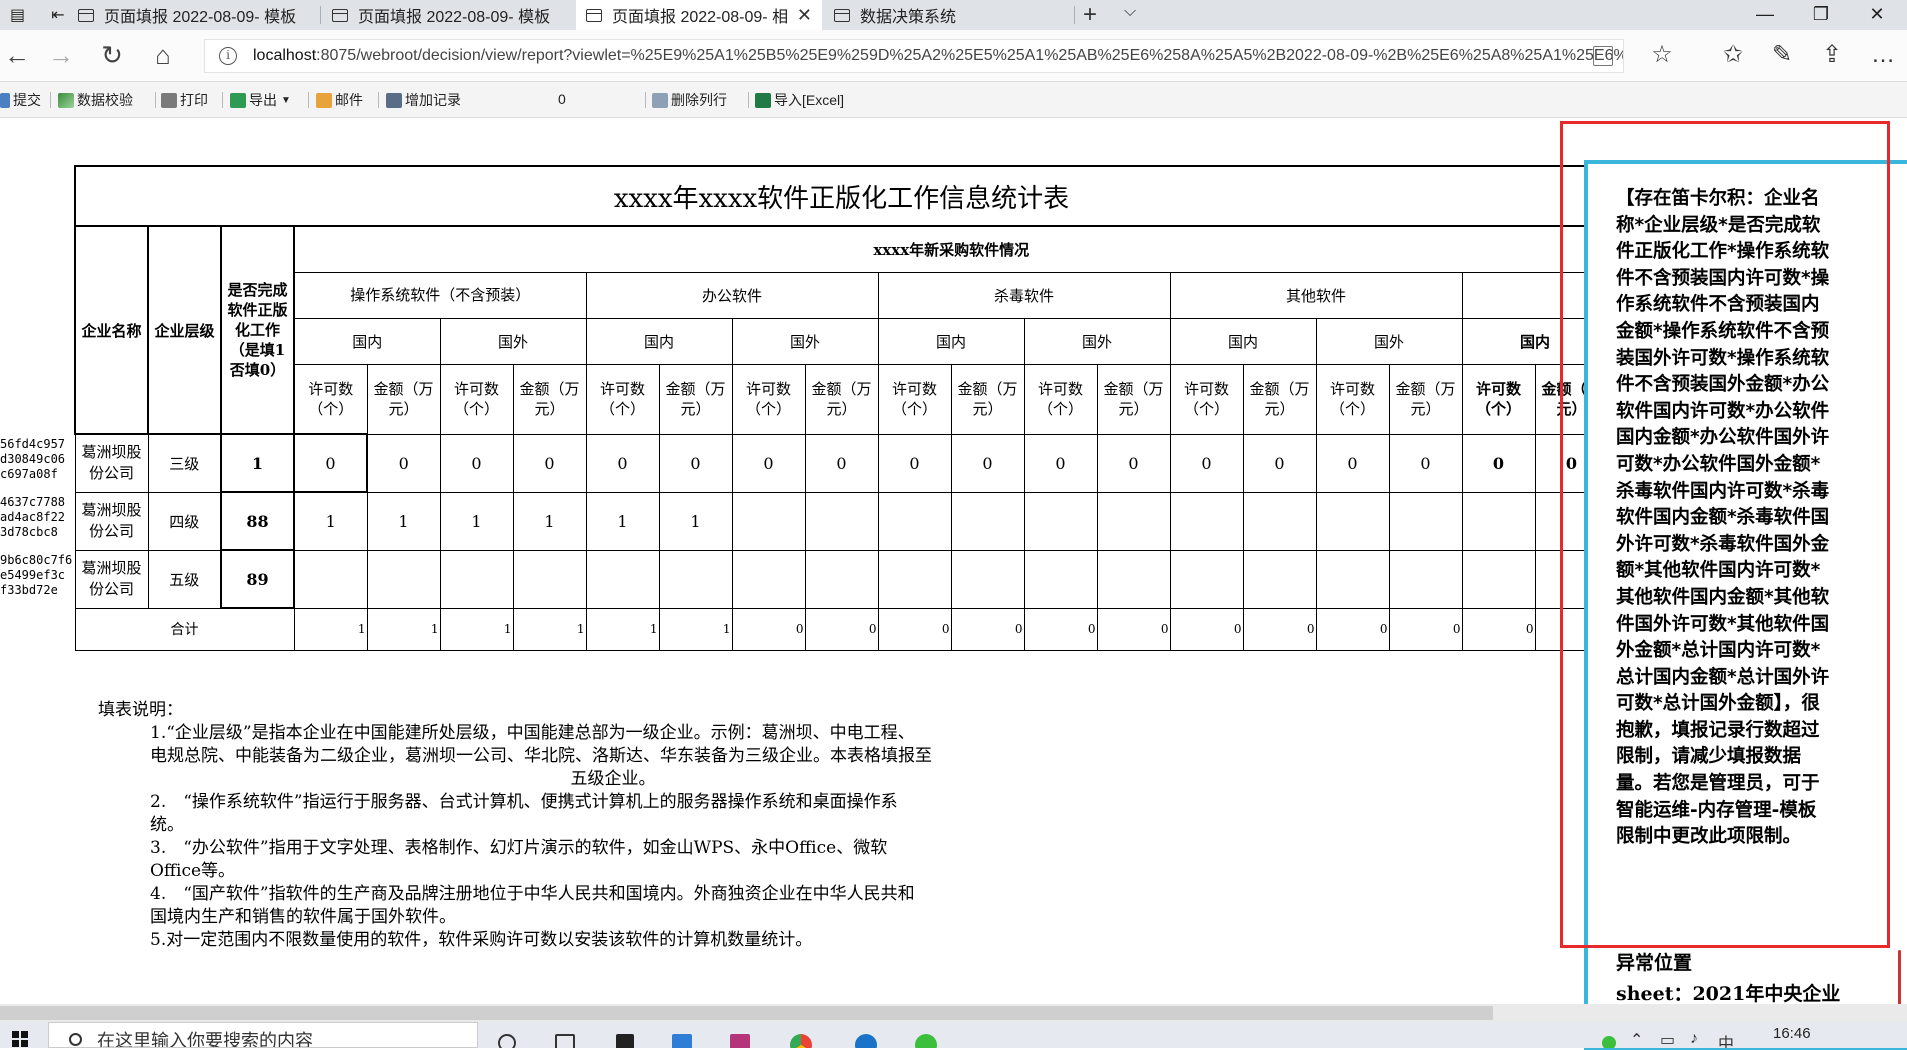 This screenshot has width=1907, height=1050. Describe the element at coordinates (228, 56) in the screenshot. I see `site-info-icon: i` at that location.